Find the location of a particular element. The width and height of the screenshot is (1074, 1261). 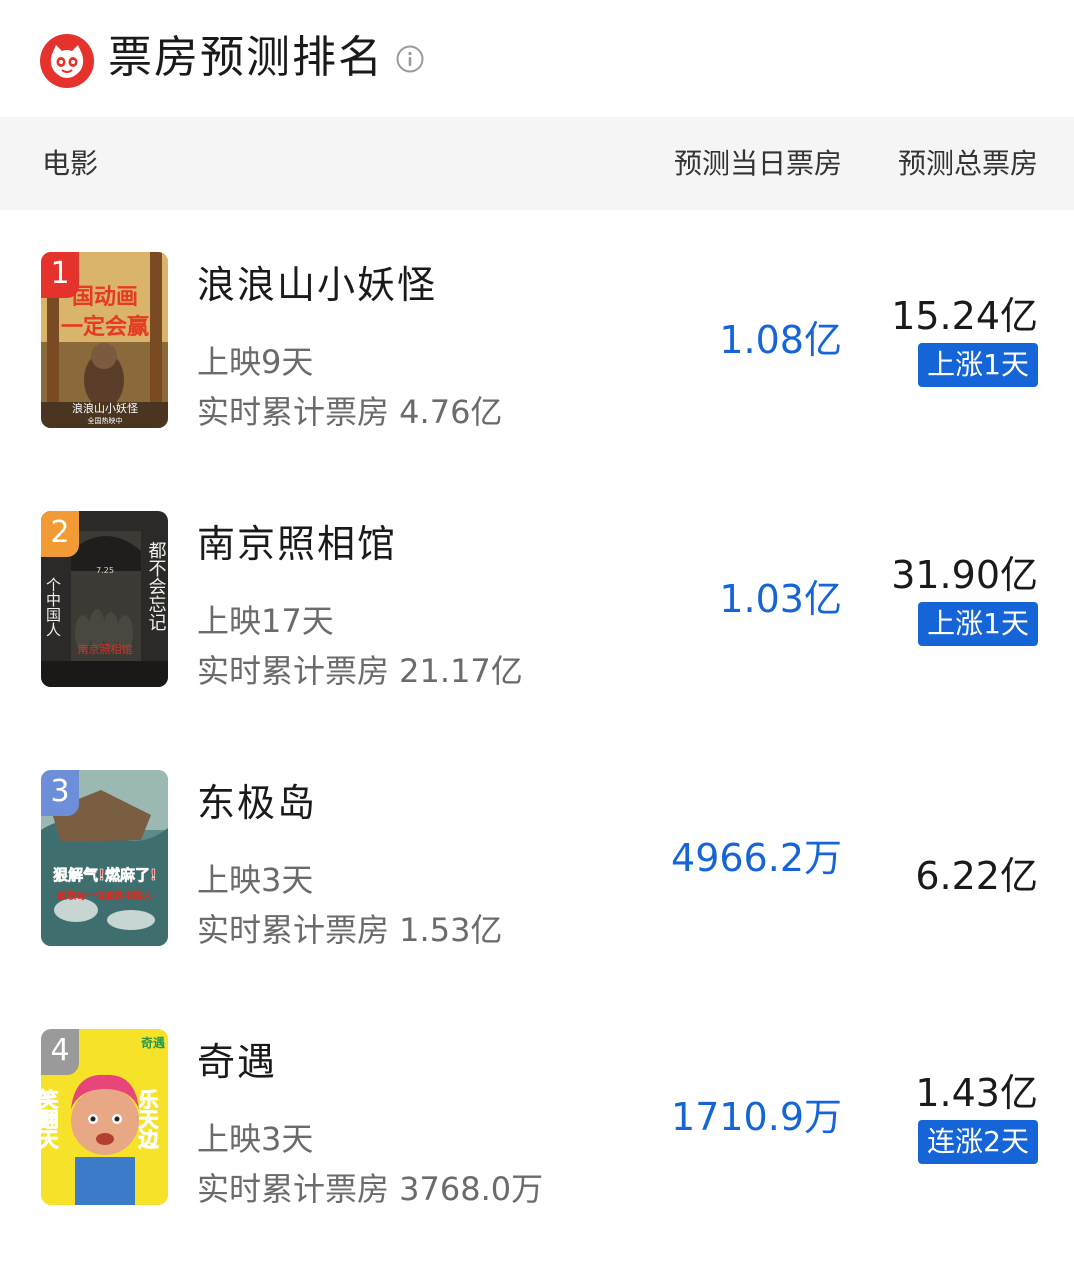

svg-text: 奇遇 is located at coordinates (153, 1042).